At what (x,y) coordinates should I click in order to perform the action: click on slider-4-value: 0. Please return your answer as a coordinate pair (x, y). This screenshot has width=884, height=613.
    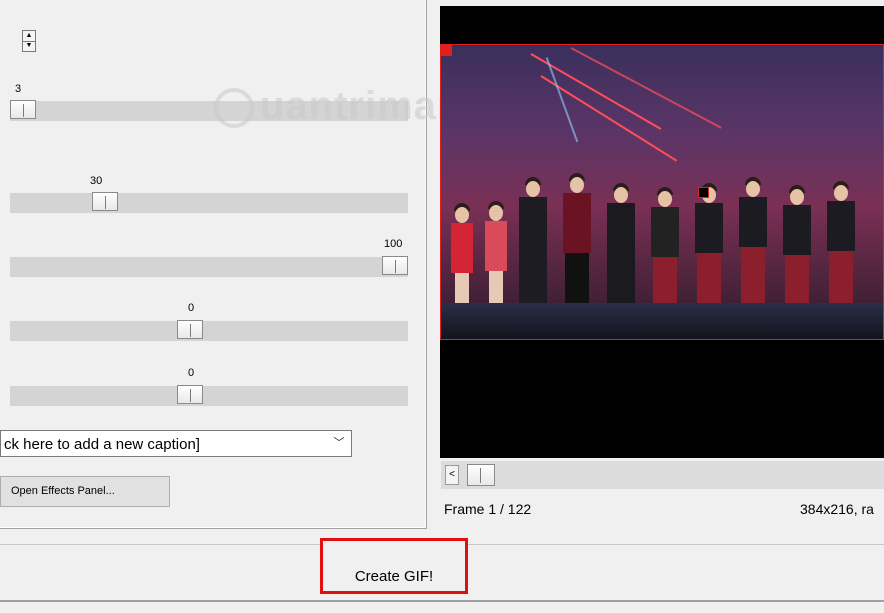
    Looking at the image, I should click on (191, 308).